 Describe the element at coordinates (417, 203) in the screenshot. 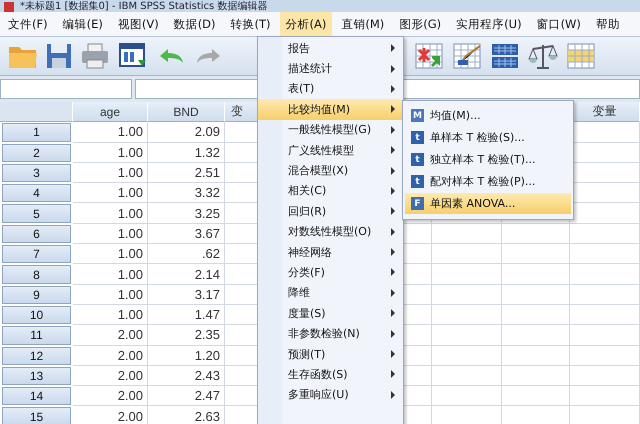

I see `procedure-icon: F` at that location.